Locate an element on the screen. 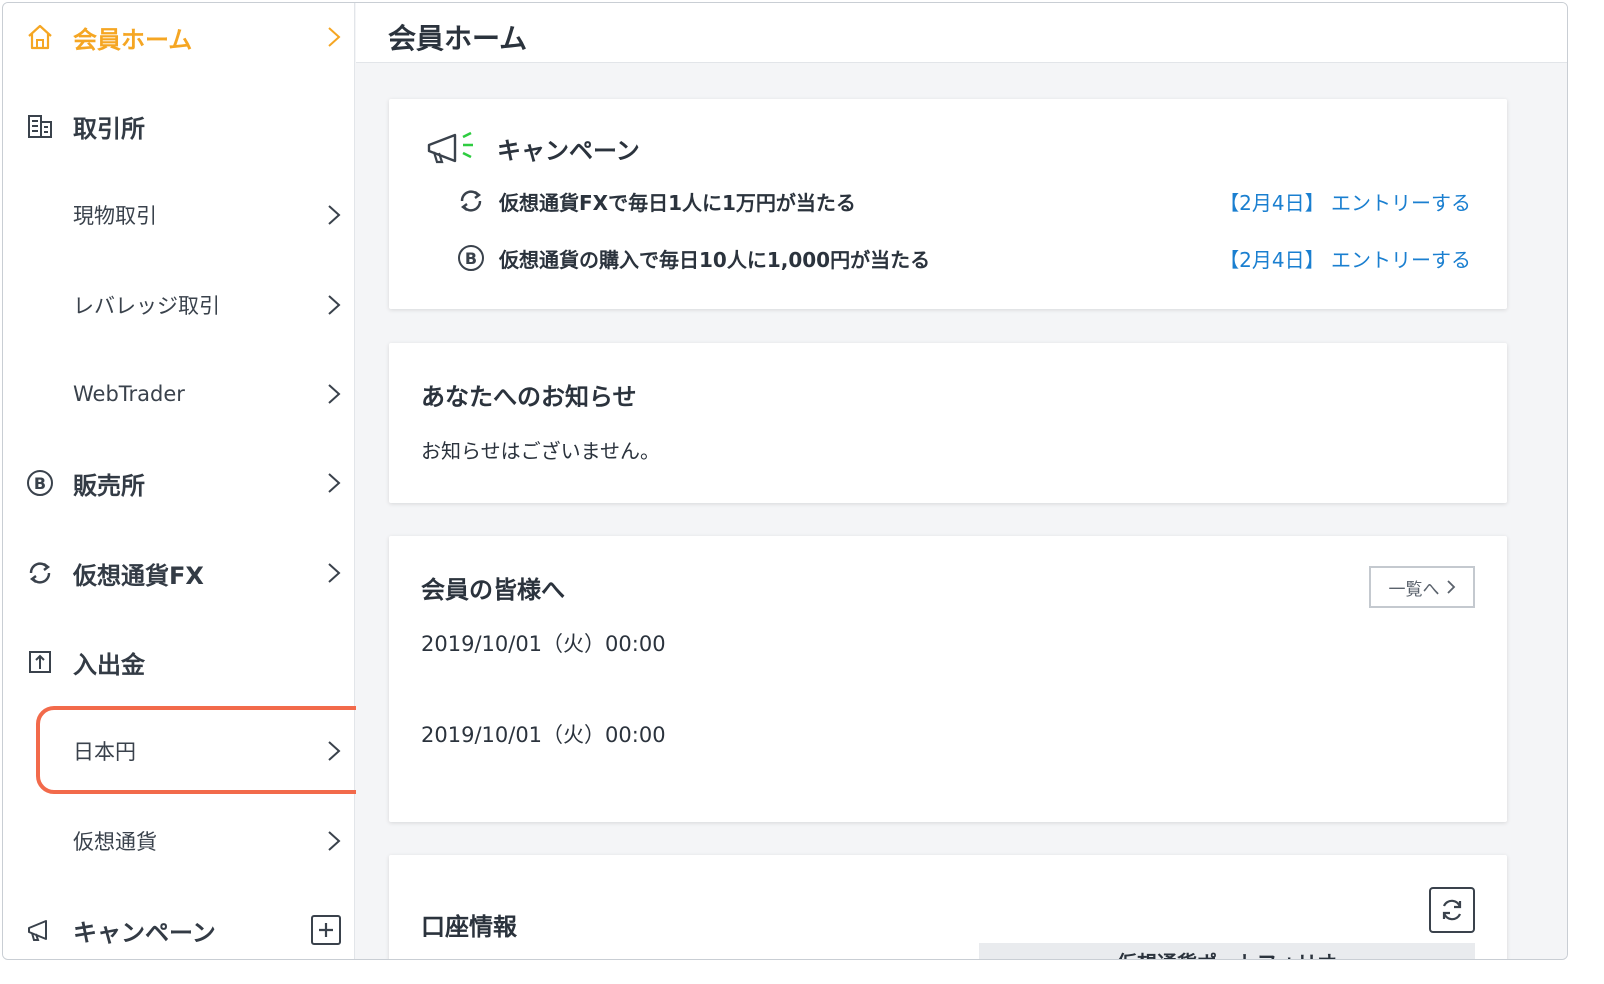  sidebar-item-label: レバレッジ取引 is located at coordinates (146, 306).